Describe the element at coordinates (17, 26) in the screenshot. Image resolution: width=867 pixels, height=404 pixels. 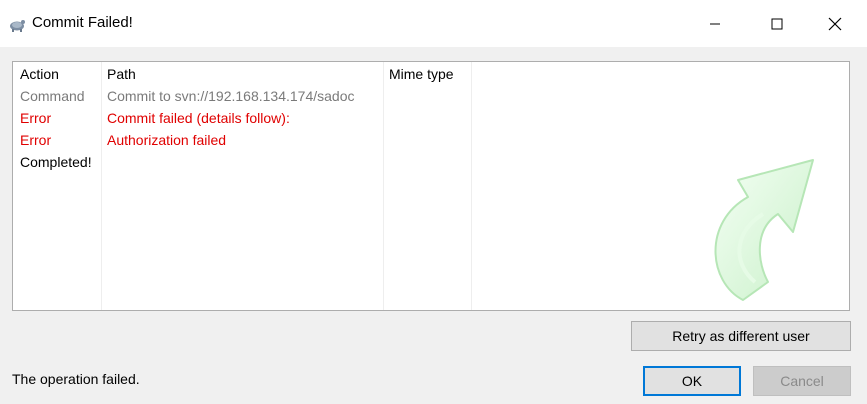
I see `tortoise-svn-icon` at that location.